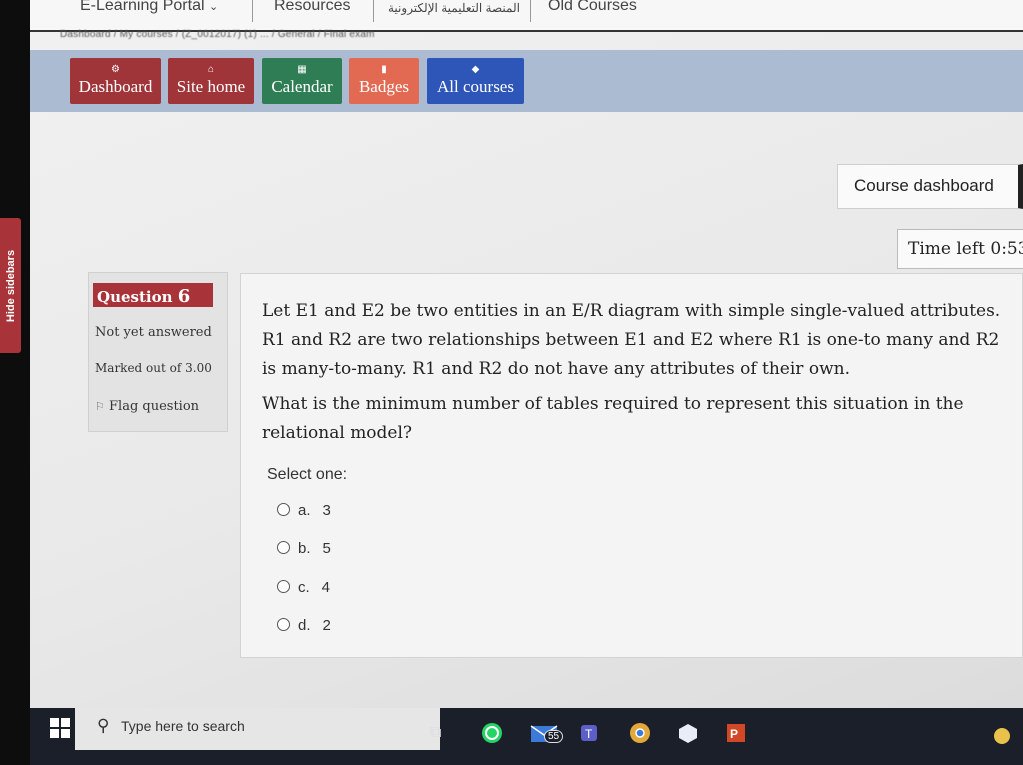  I want to click on search-icon: ⚲, so click(103, 725).